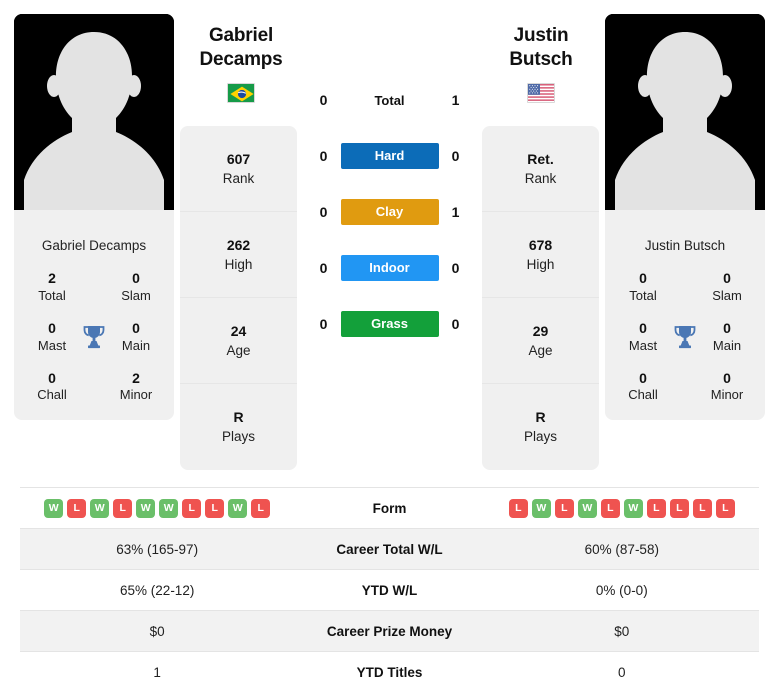 This screenshot has height=699, width=779. I want to click on high-value-right: 678, so click(540, 244).